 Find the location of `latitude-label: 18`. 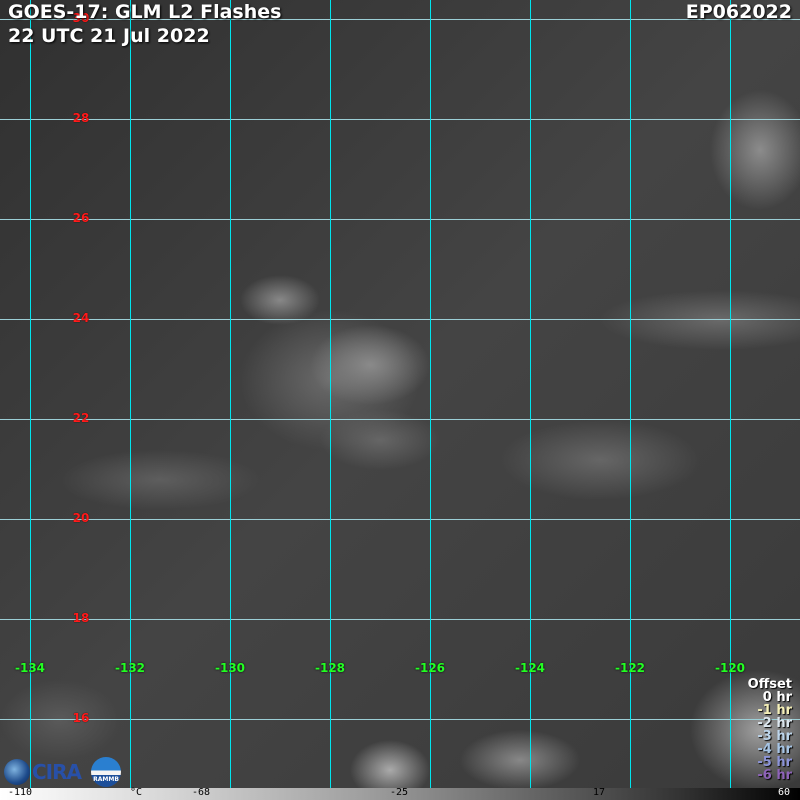

latitude-label: 18 is located at coordinates (81, 618).